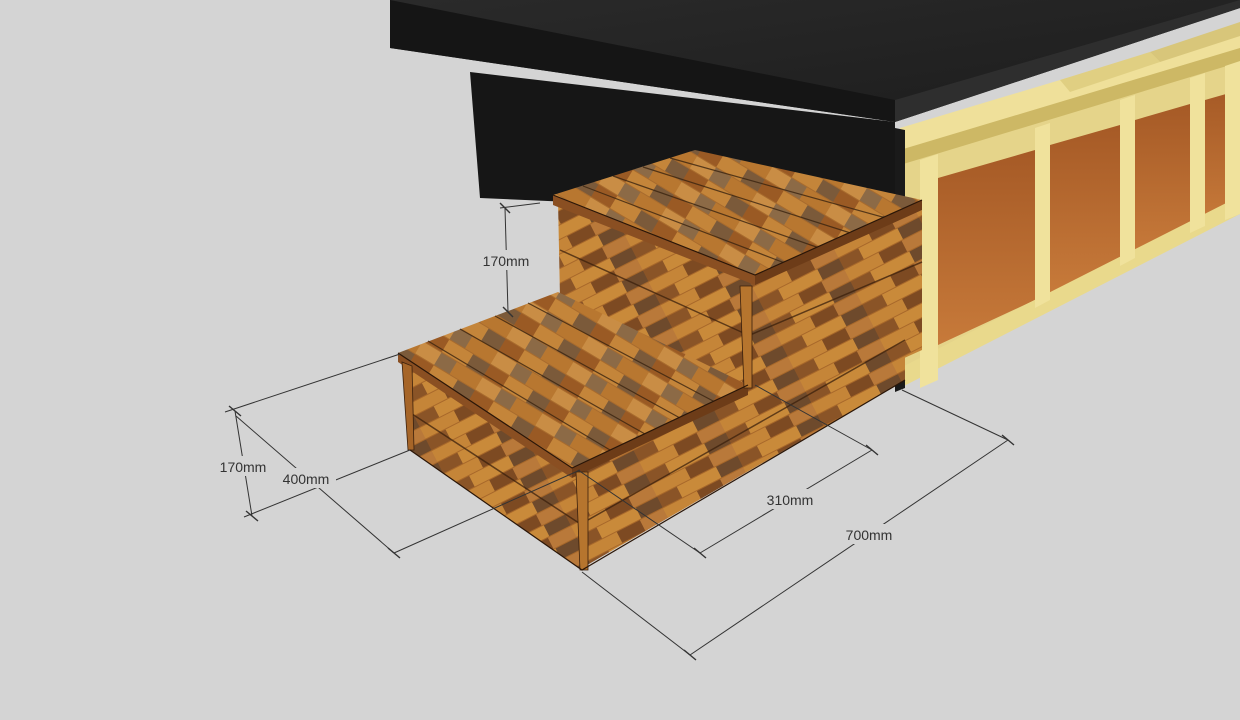  I want to click on dim-label-riser-lower: 170mm, so click(243, 467).